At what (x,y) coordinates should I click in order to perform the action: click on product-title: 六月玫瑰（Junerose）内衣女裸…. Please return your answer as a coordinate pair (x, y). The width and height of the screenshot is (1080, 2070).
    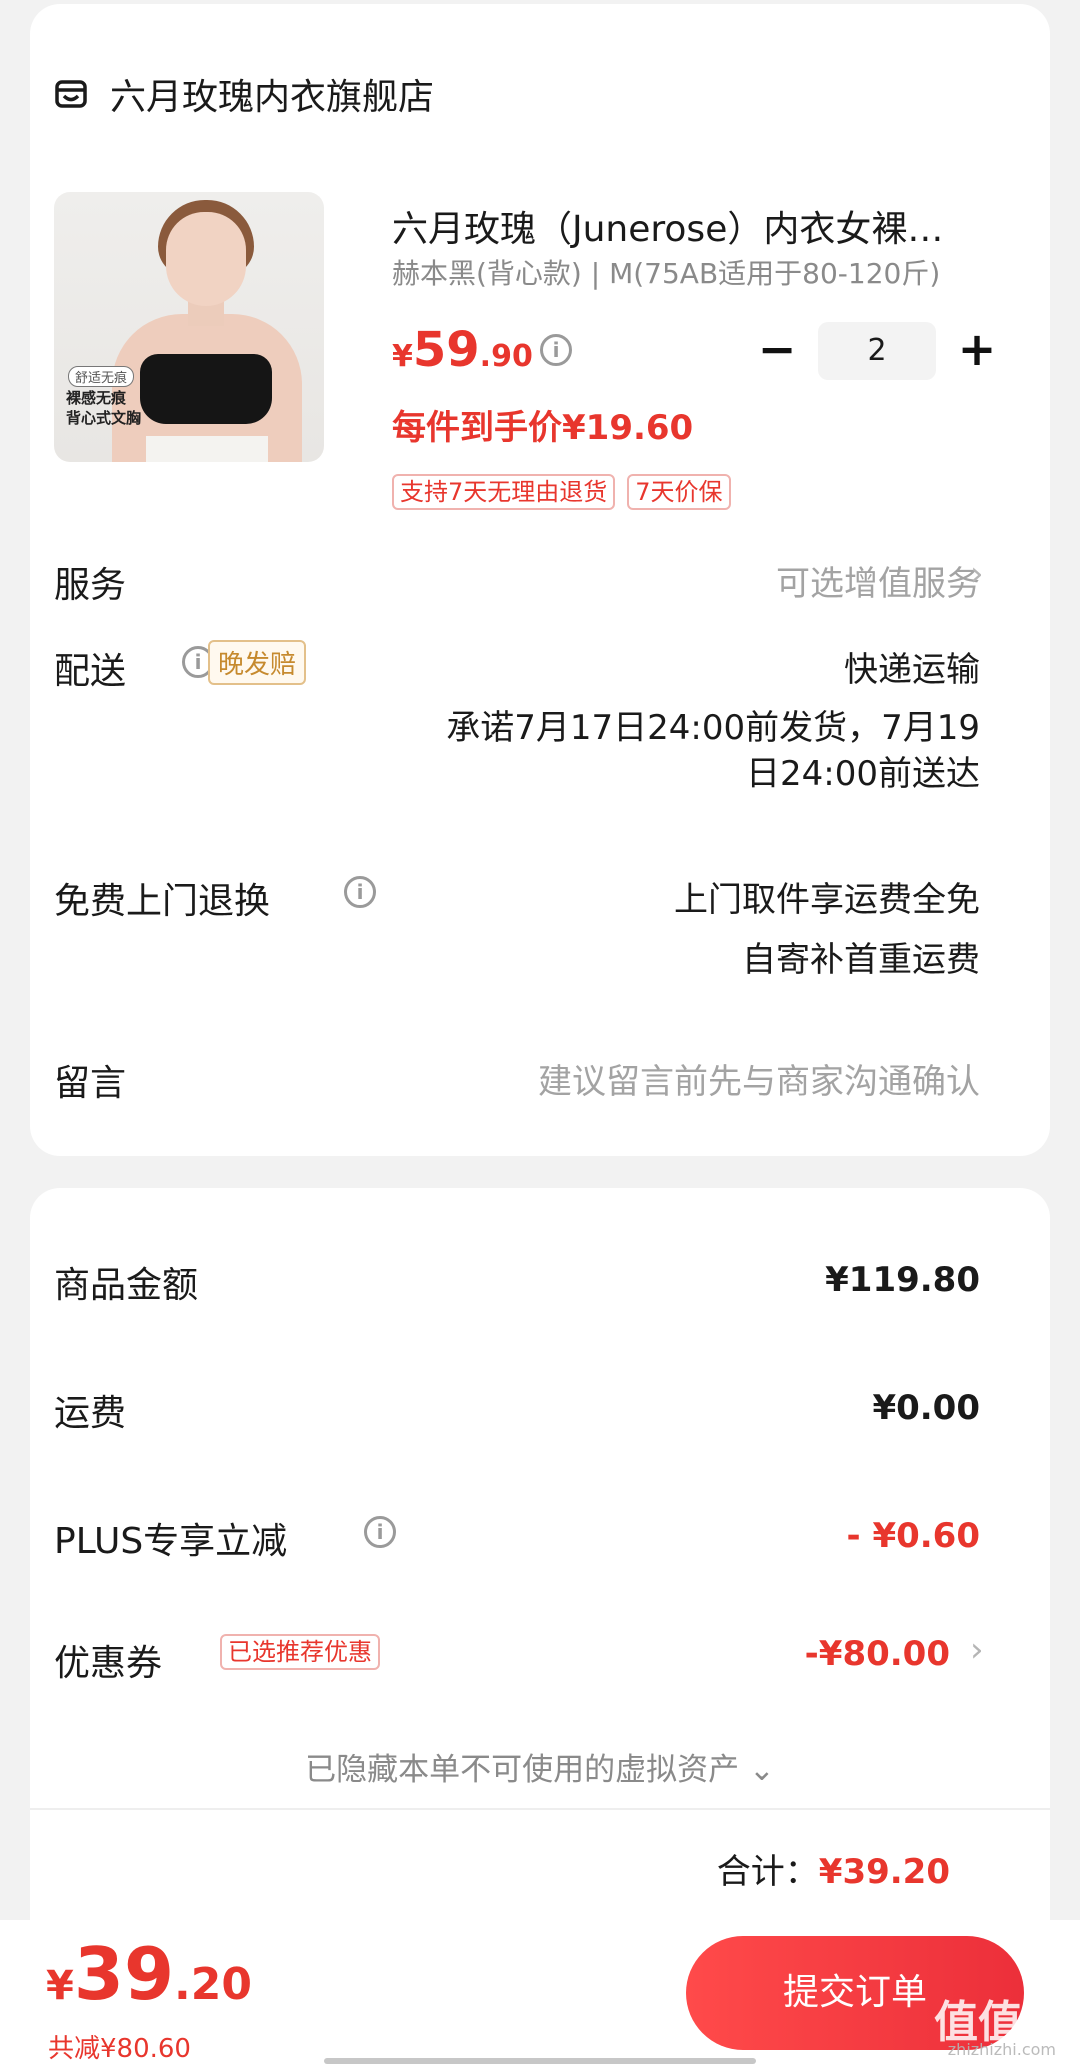
    Looking at the image, I should click on (682, 226).